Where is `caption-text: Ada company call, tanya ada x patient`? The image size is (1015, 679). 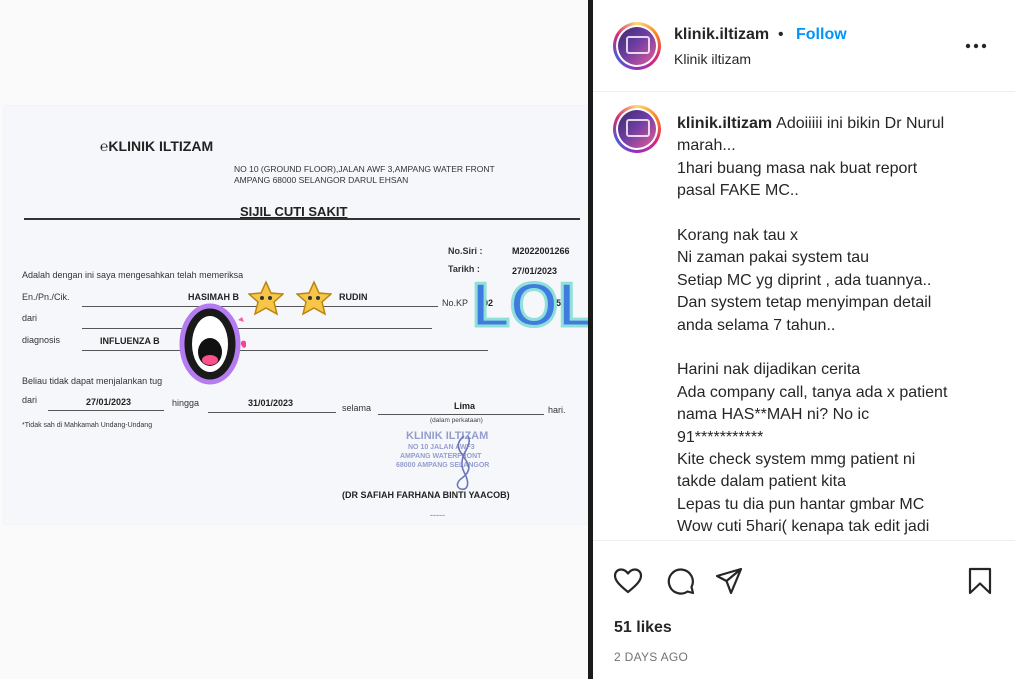 caption-text: Ada company call, tanya ada x patient is located at coordinates (812, 392).